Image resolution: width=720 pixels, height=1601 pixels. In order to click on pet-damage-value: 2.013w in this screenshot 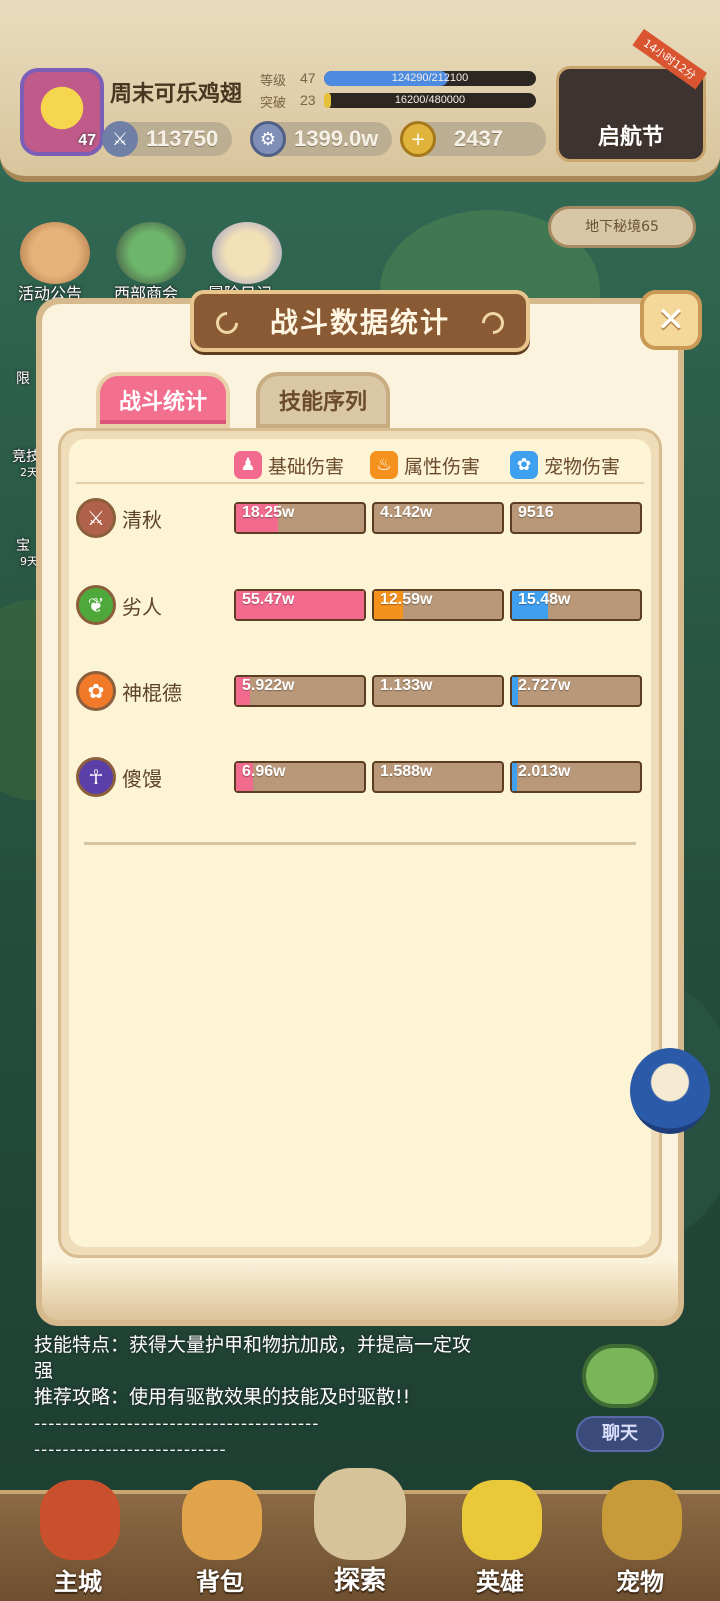, I will do `click(544, 771)`.